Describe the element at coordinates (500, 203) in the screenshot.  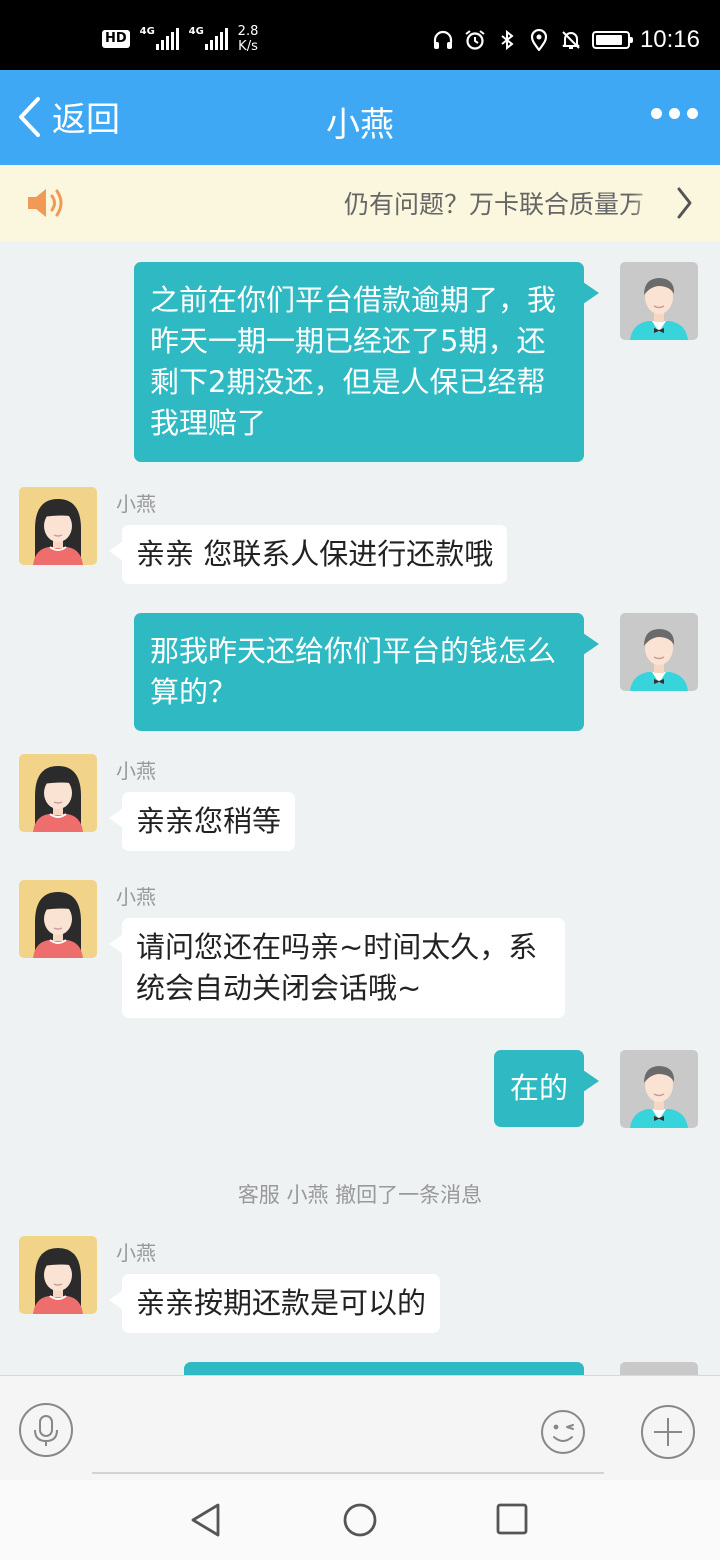
I see `notice-text: 仍有问题？万卡联合质量万` at that location.